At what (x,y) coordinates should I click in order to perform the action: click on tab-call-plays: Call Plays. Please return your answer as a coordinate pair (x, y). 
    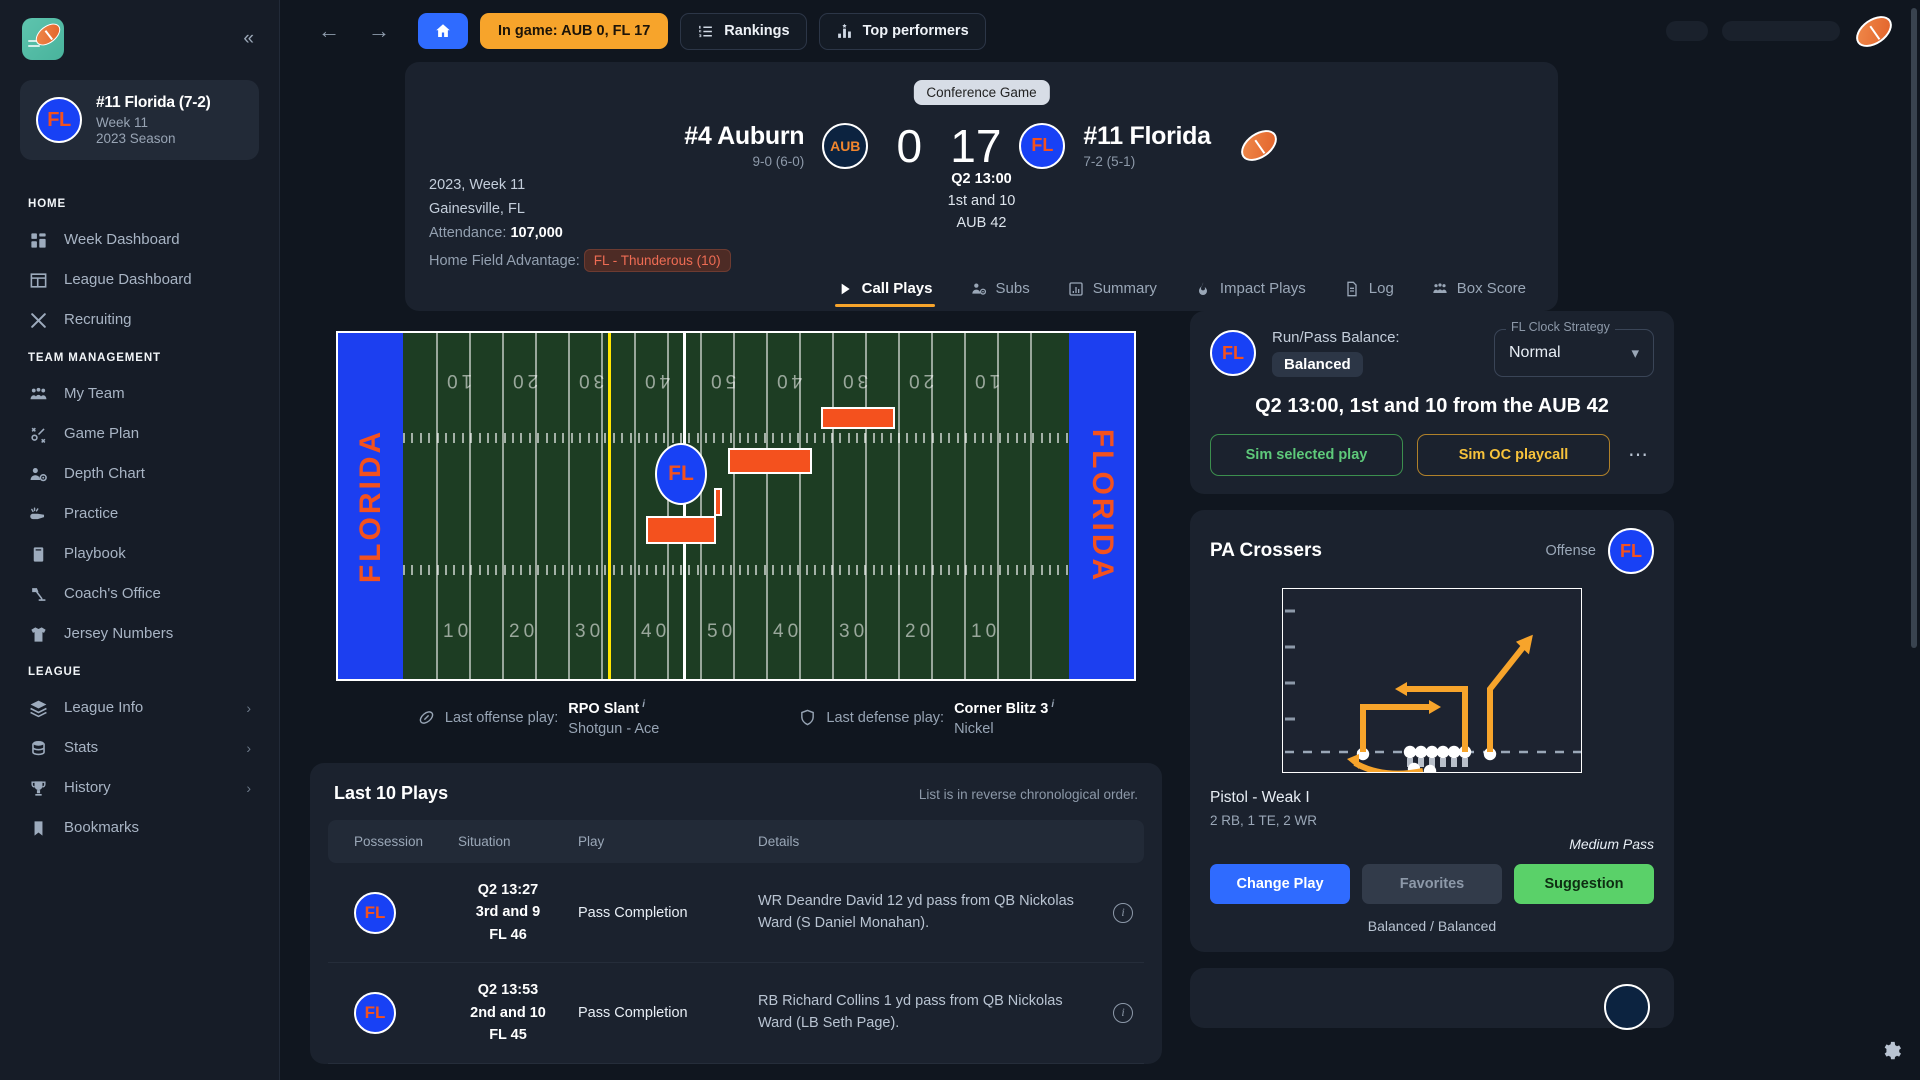
    Looking at the image, I should click on (884, 290).